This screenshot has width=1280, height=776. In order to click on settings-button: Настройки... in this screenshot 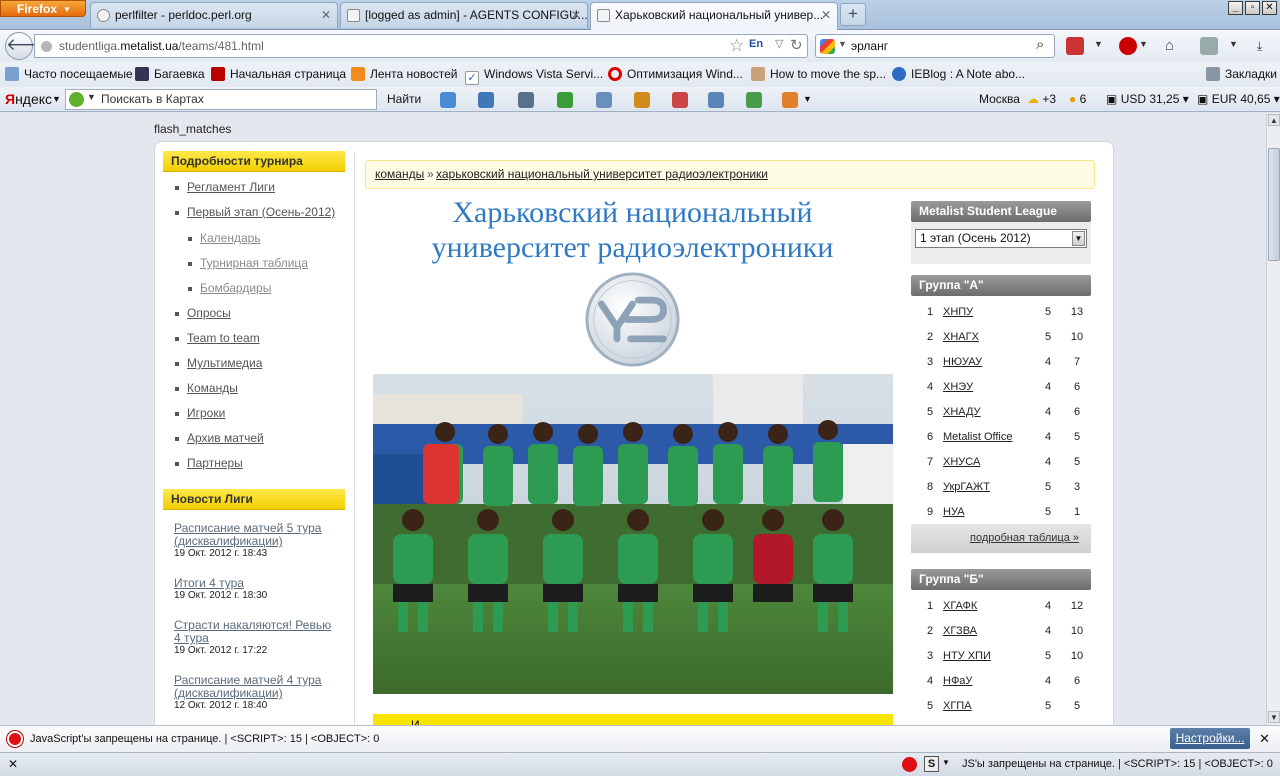, I will do `click(1210, 738)`.